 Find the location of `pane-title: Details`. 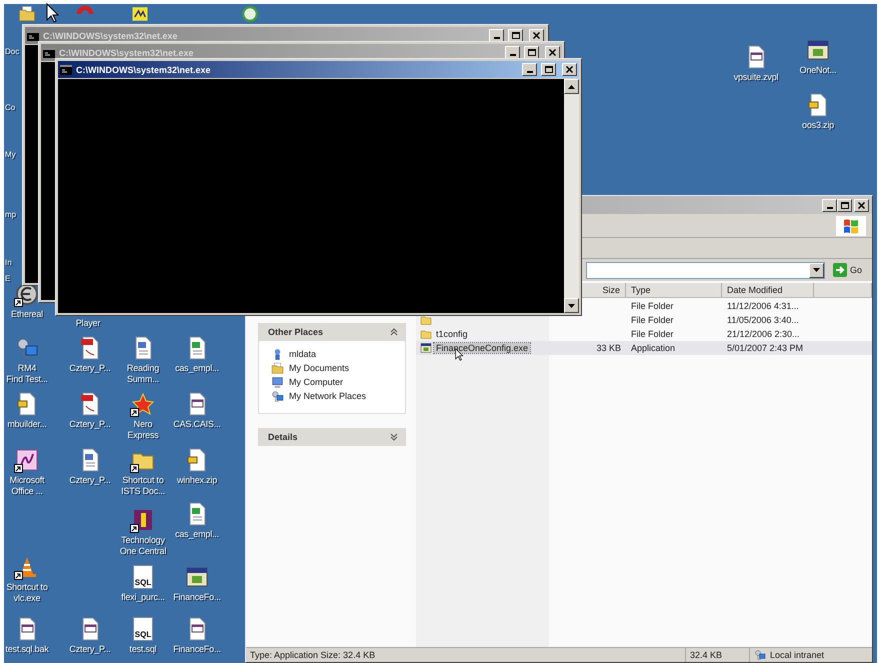

pane-title: Details is located at coordinates (283, 437).